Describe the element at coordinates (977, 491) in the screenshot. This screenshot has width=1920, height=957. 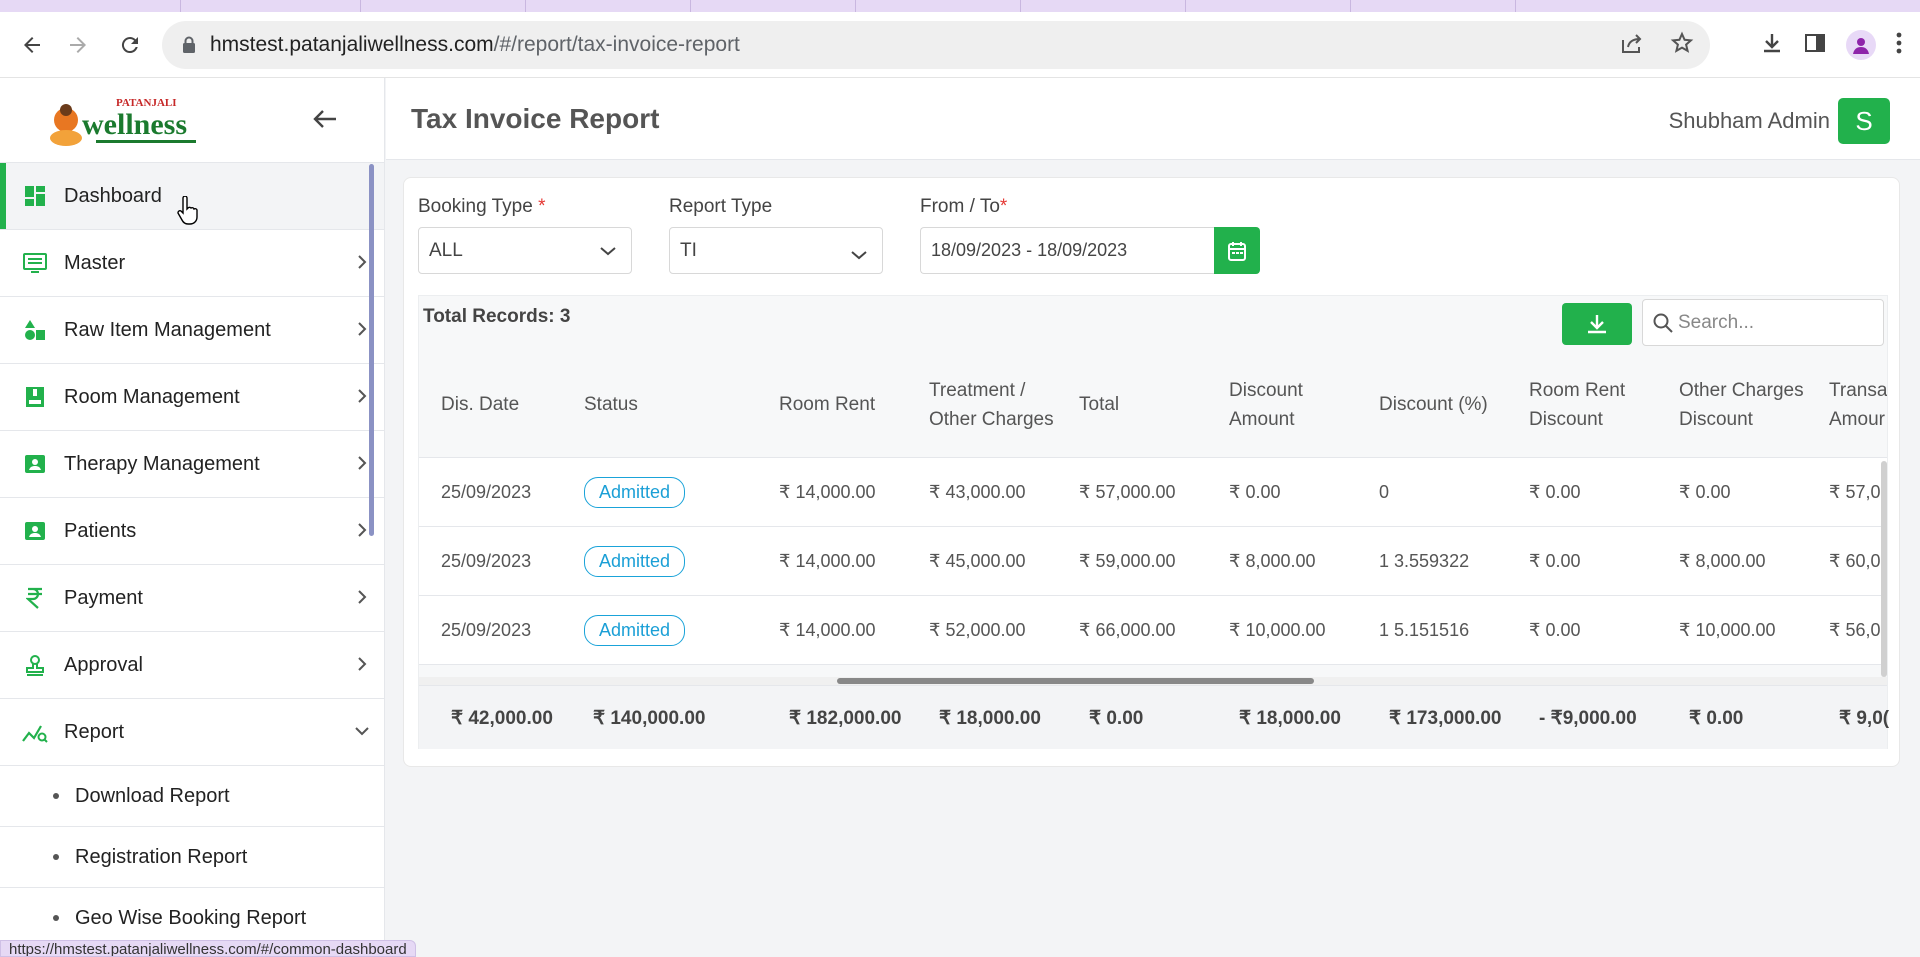
I see `cell-treatment: ₹ 43,000.00` at that location.